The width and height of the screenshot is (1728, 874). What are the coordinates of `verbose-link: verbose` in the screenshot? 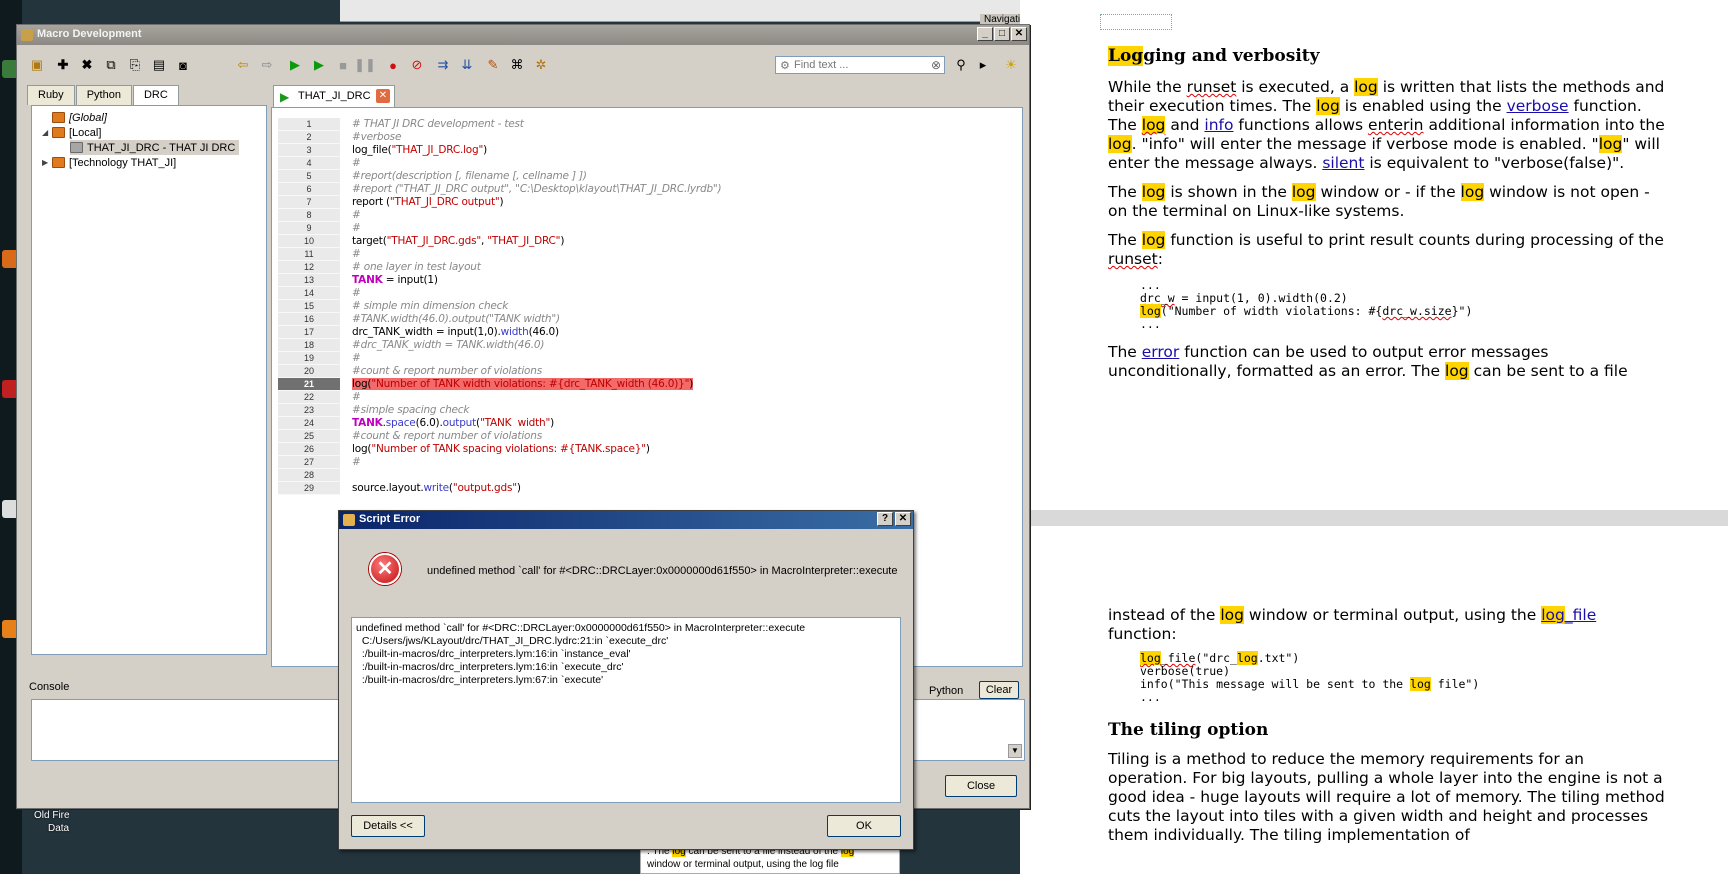 It's located at (1538, 106).